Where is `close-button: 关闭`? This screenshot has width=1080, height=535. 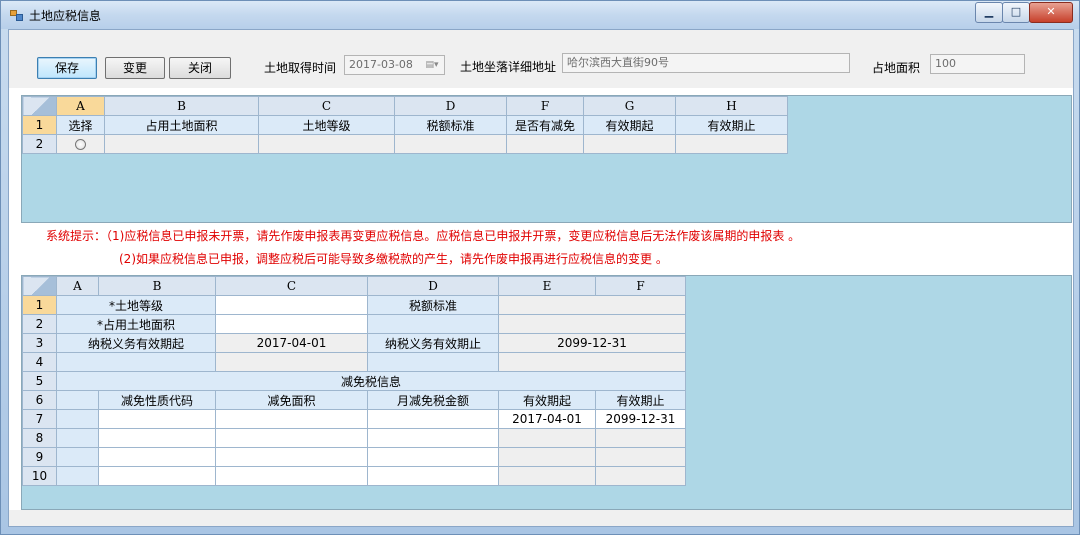 close-button: 关闭 is located at coordinates (200, 68).